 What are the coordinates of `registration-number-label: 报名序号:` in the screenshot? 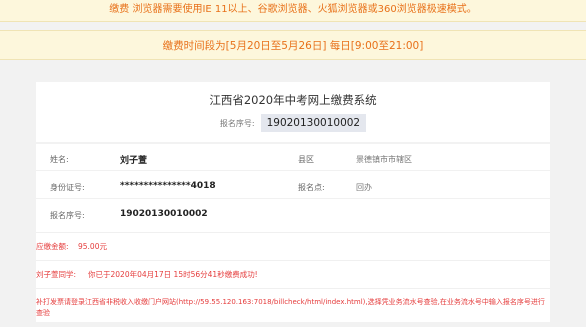 It's located at (237, 123).